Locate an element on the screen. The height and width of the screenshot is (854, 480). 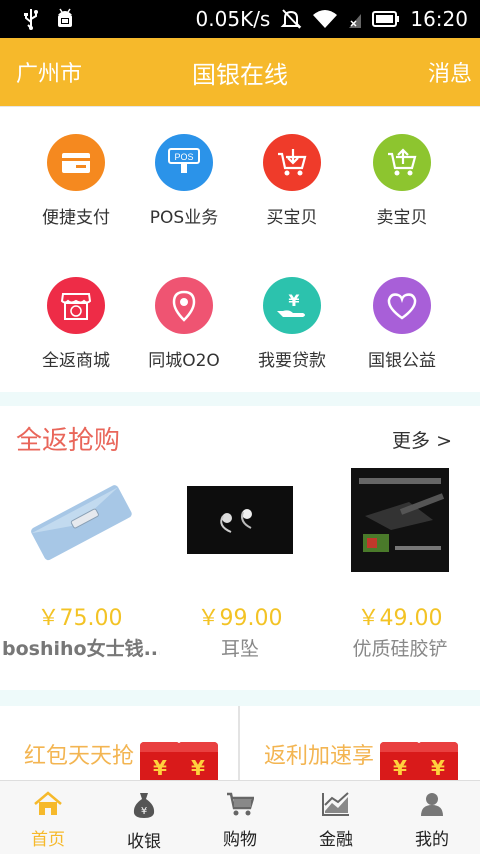
grid-item-label: 同城O2O is located at coordinates (184, 361).